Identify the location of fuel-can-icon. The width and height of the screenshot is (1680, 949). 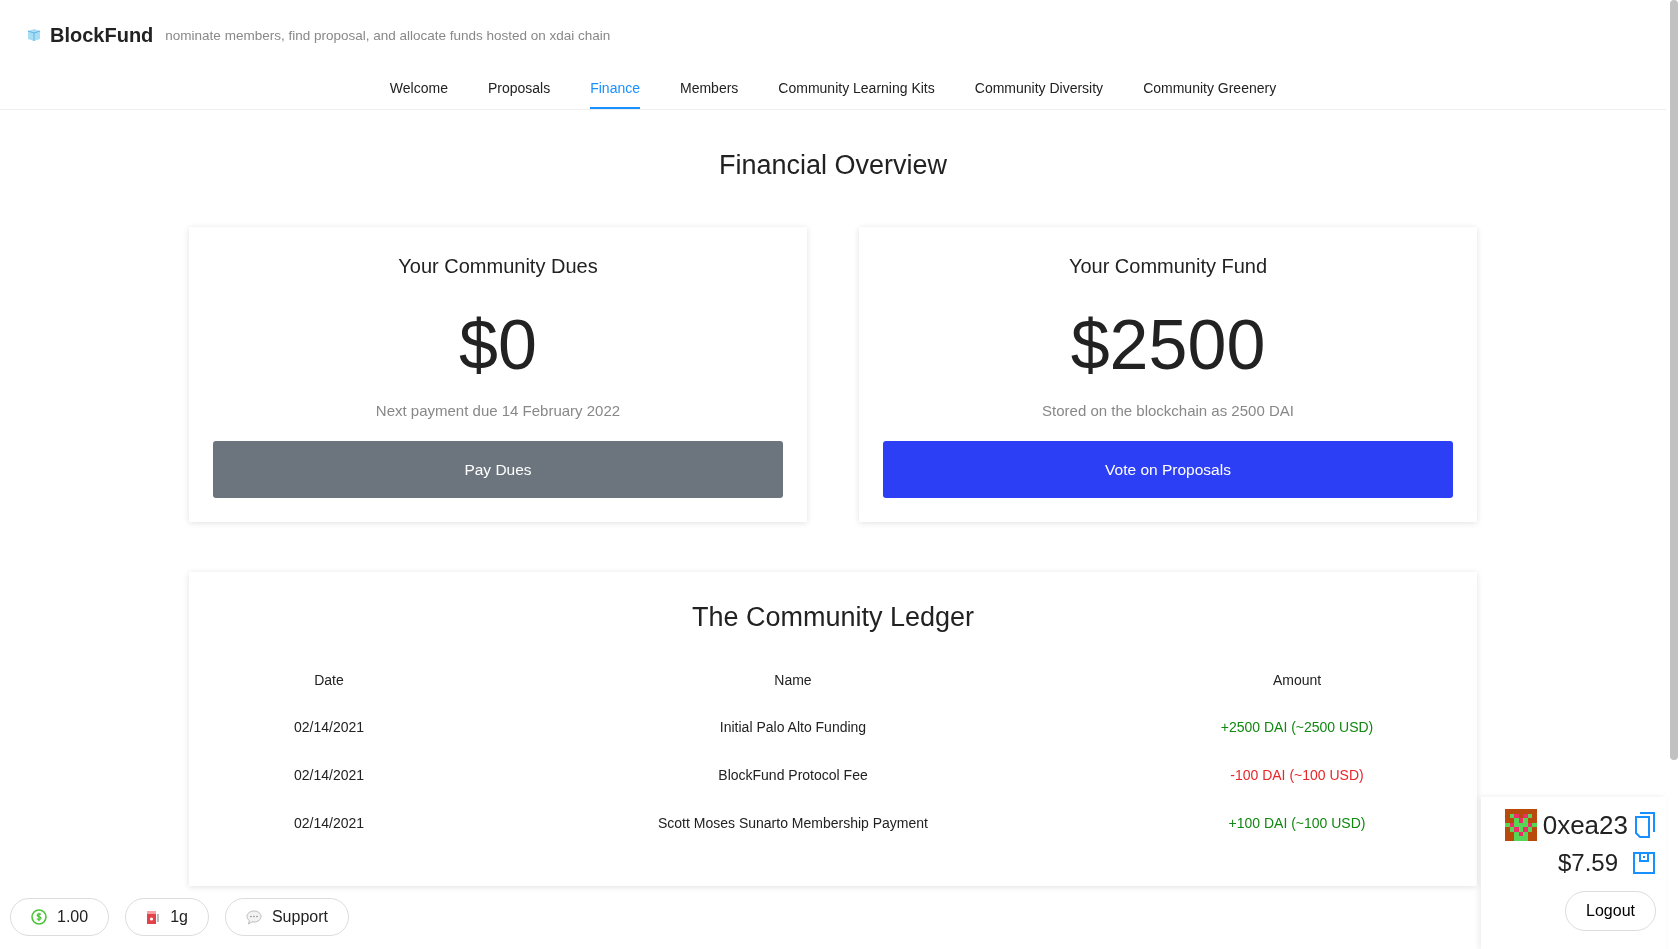
(153, 917).